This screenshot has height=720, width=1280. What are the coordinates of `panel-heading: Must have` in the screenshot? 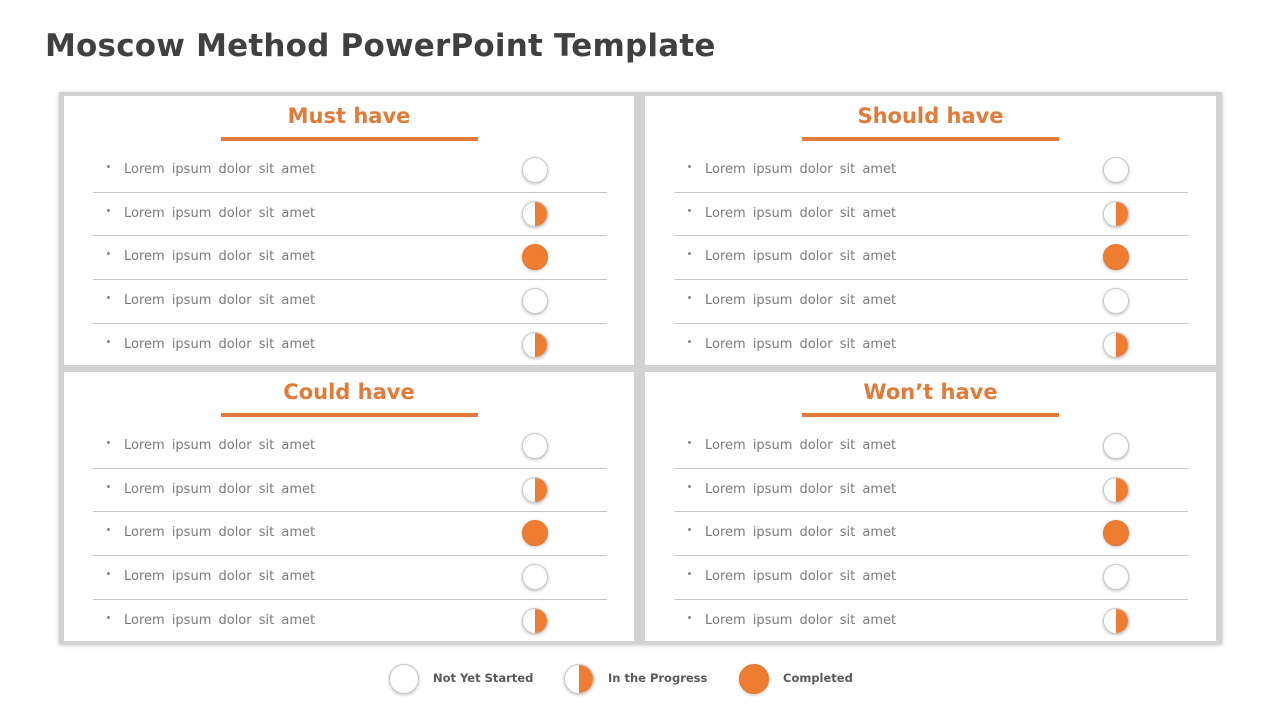 It's located at (349, 116).